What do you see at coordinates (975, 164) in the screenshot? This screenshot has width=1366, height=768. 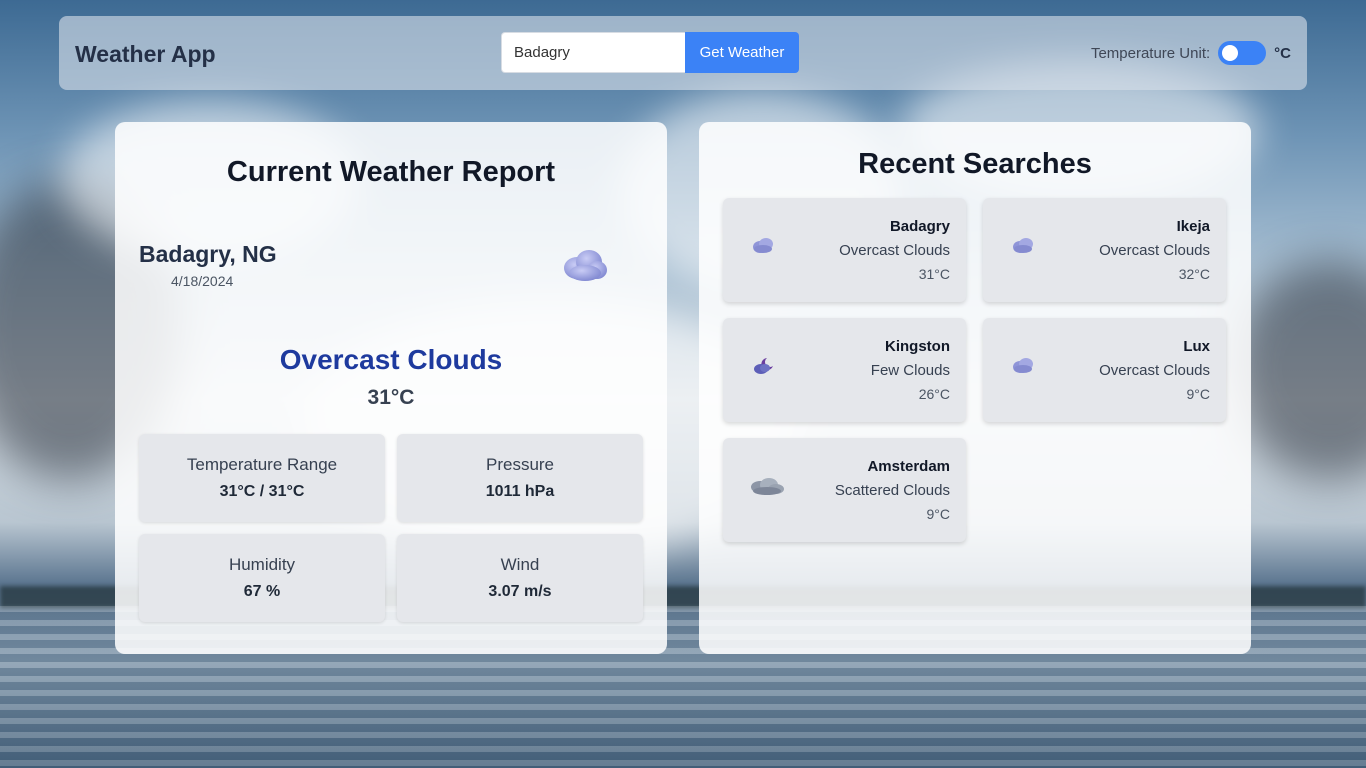 I see `recent-searches-title: Recent Searches` at bounding box center [975, 164].